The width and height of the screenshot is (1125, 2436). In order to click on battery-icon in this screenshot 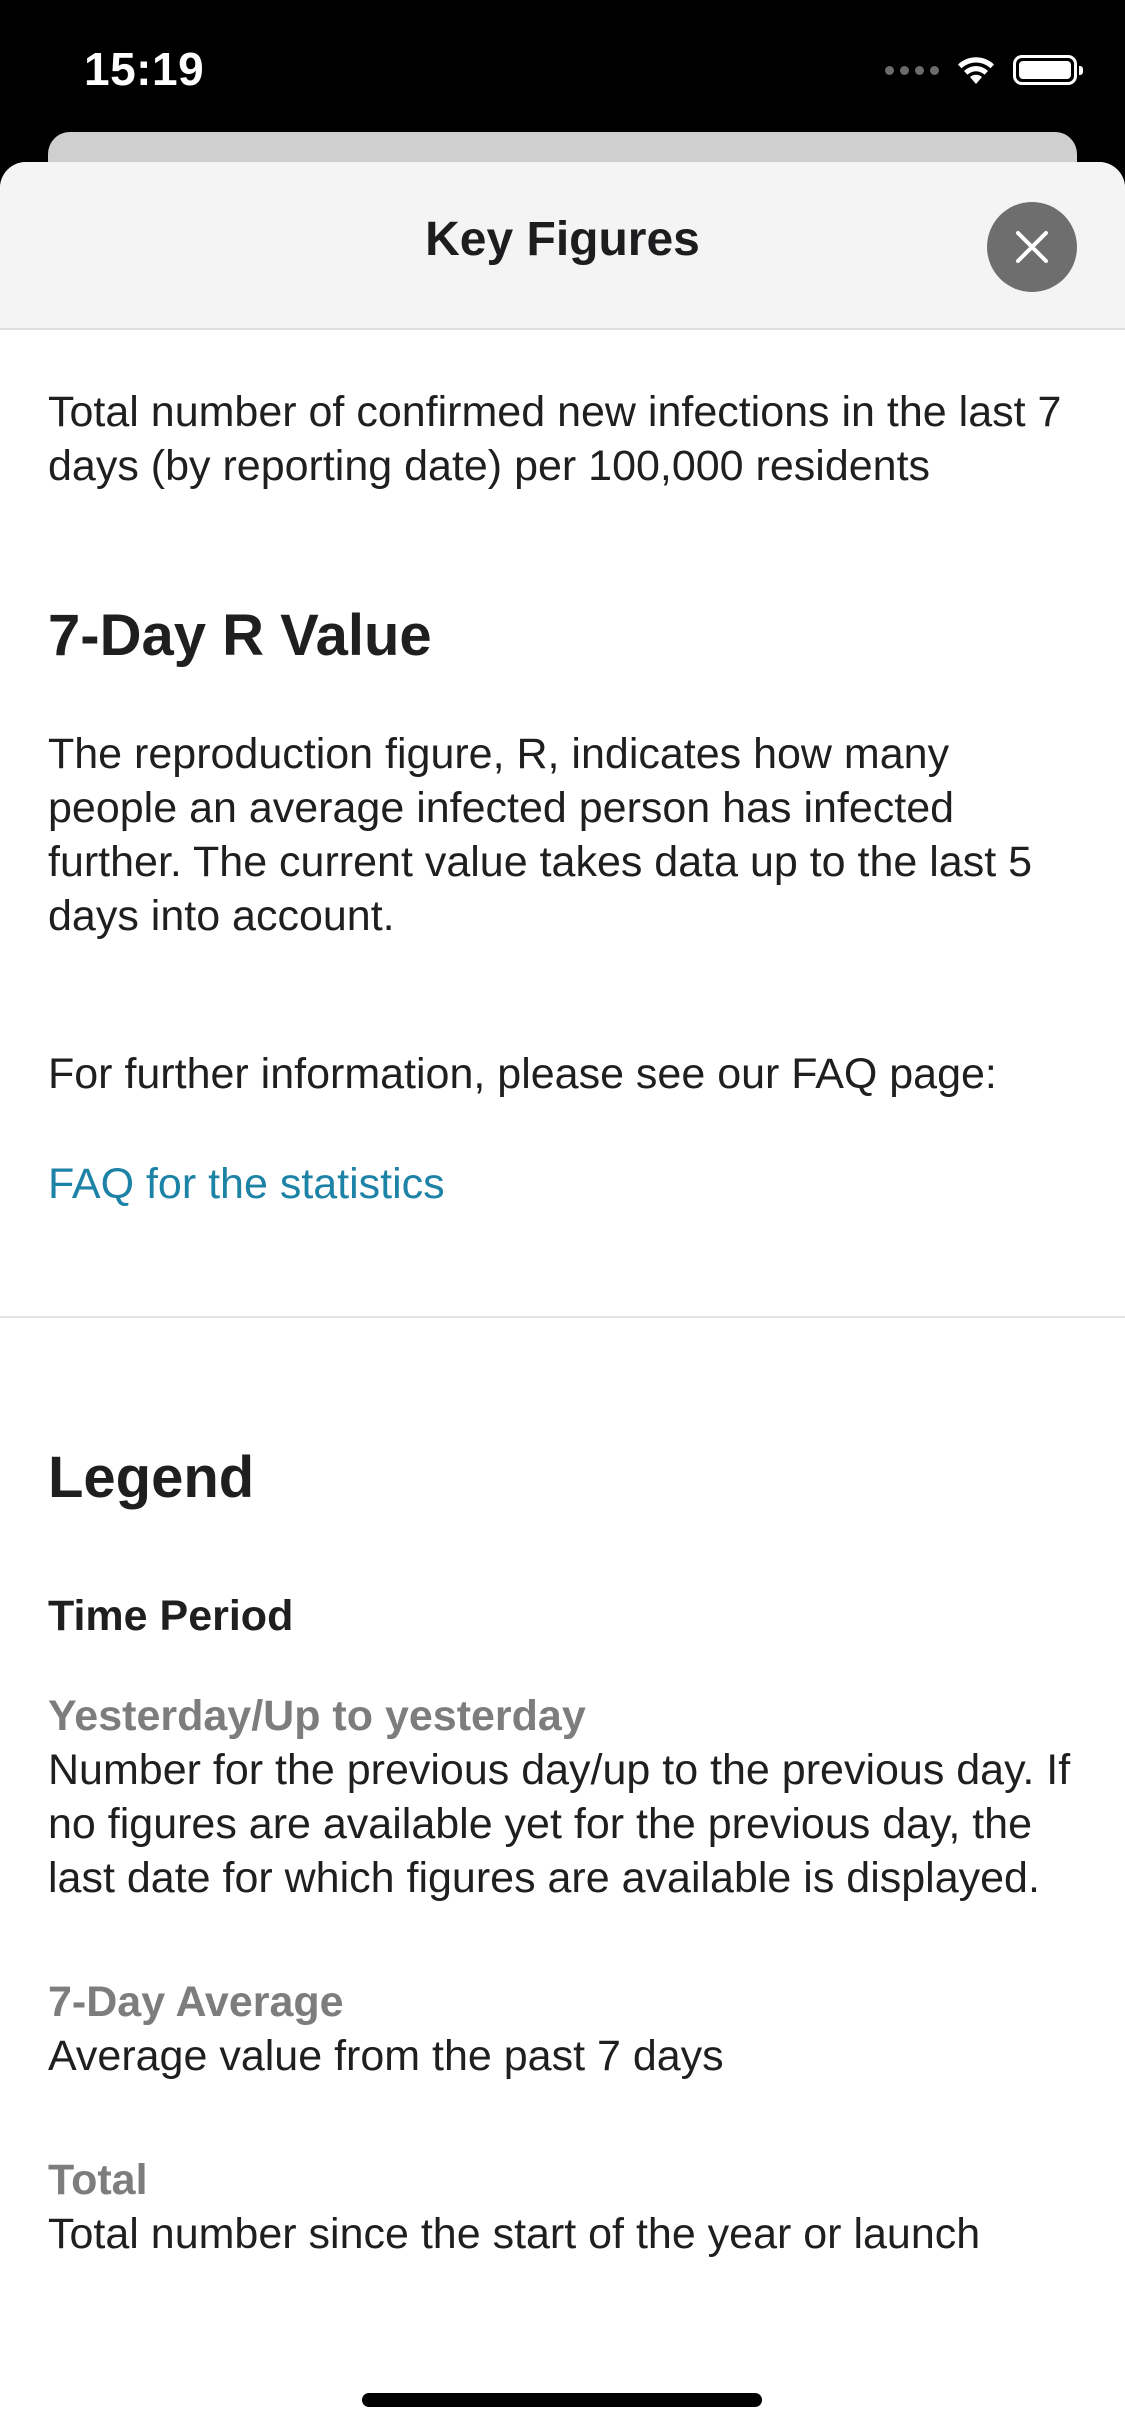, I will do `click(1048, 70)`.